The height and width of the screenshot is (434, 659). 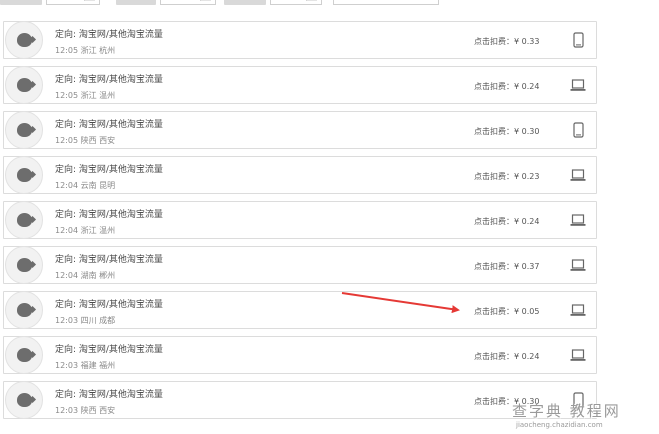 What do you see at coordinates (300, 130) in the screenshot?
I see `list-item: 定向: 淘宝网/其他淘宝流量 12:05 陕西 西安 点击扣费：¥ 0.30` at bounding box center [300, 130].